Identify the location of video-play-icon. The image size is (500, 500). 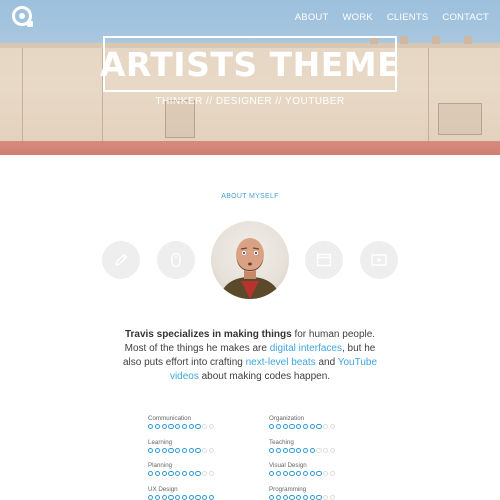
(379, 260).